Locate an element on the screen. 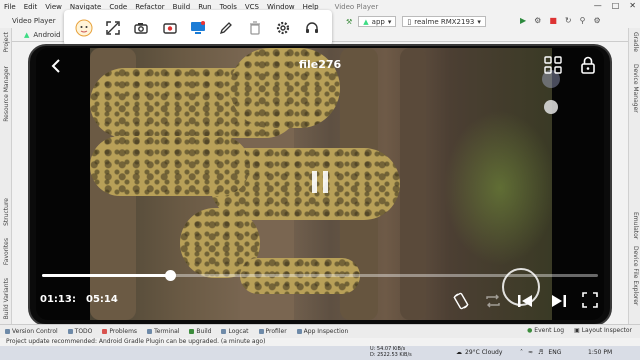 The width and height of the screenshot is (640, 360). sync-icon: ↻ is located at coordinates (568, 20).